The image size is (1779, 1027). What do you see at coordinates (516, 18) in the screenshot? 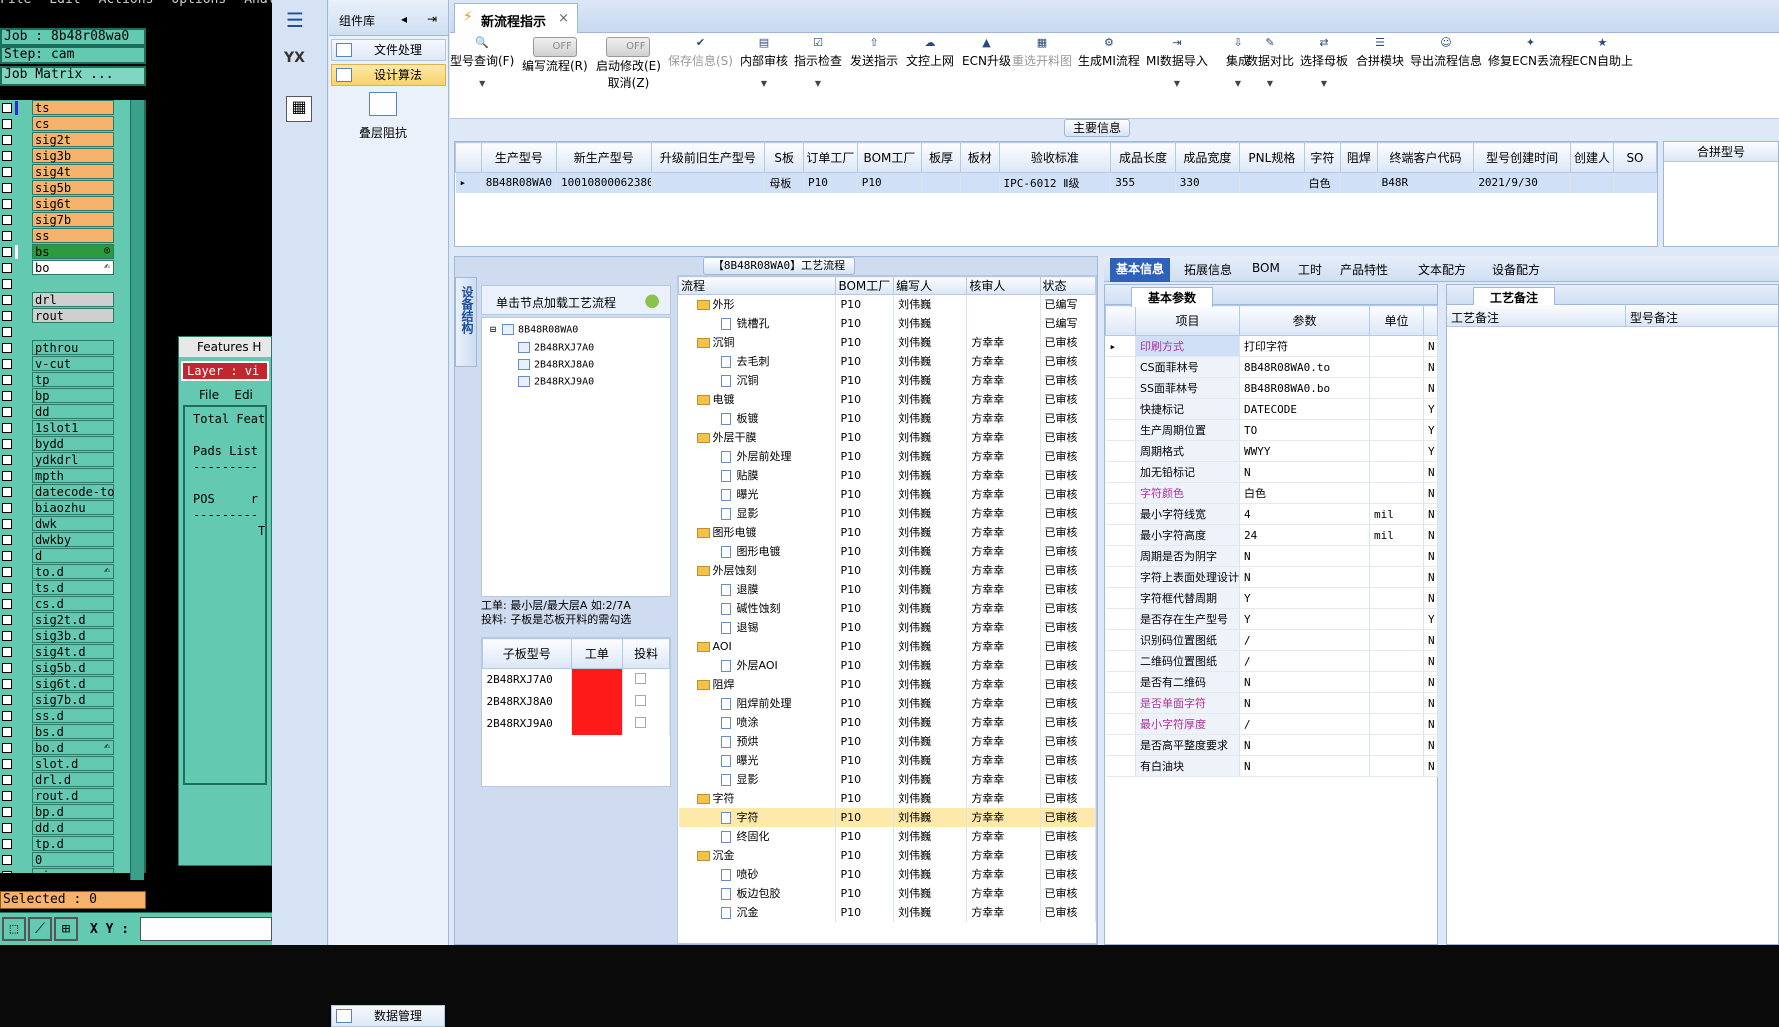
I see `tab-new-flow: ⚡ 新流程指示 ×` at bounding box center [516, 18].